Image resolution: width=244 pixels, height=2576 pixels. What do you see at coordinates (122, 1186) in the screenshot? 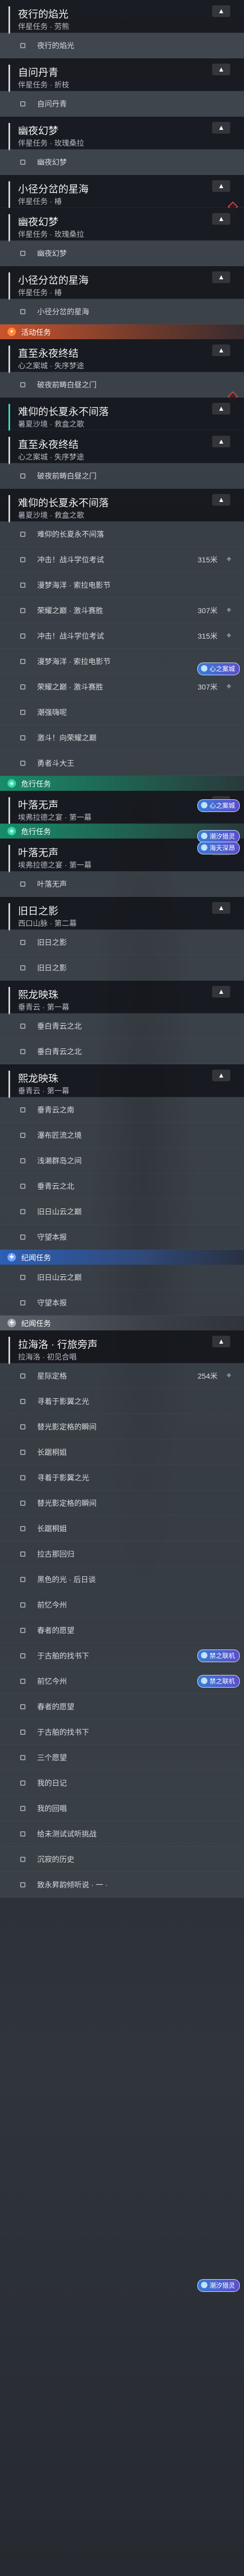
I see `objective-row: 垂青云之北` at bounding box center [122, 1186].